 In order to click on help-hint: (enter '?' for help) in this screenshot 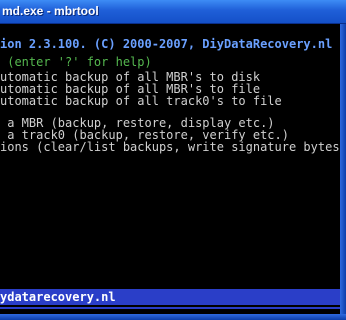, I will do `click(76, 62)`.